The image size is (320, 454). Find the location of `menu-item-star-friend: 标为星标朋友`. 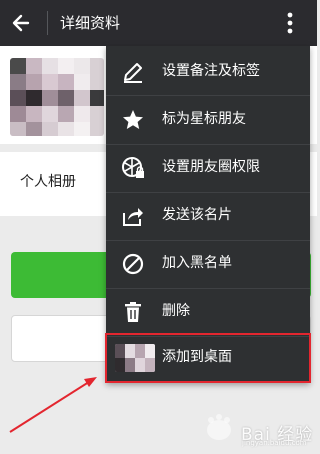

menu-item-star-friend: 标为星标朋友 is located at coordinates (208, 120).